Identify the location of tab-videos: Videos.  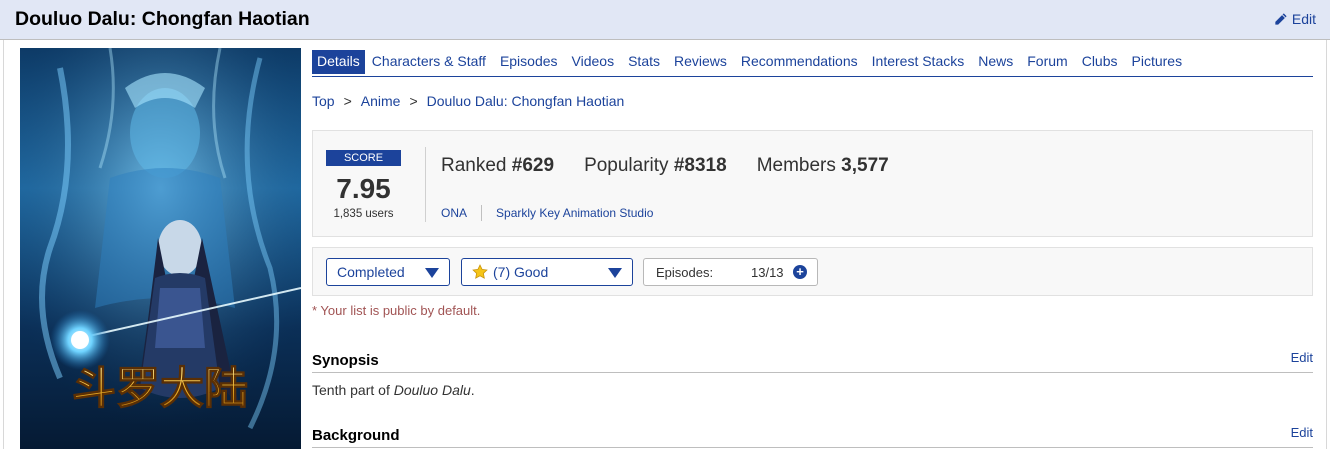
(593, 62).